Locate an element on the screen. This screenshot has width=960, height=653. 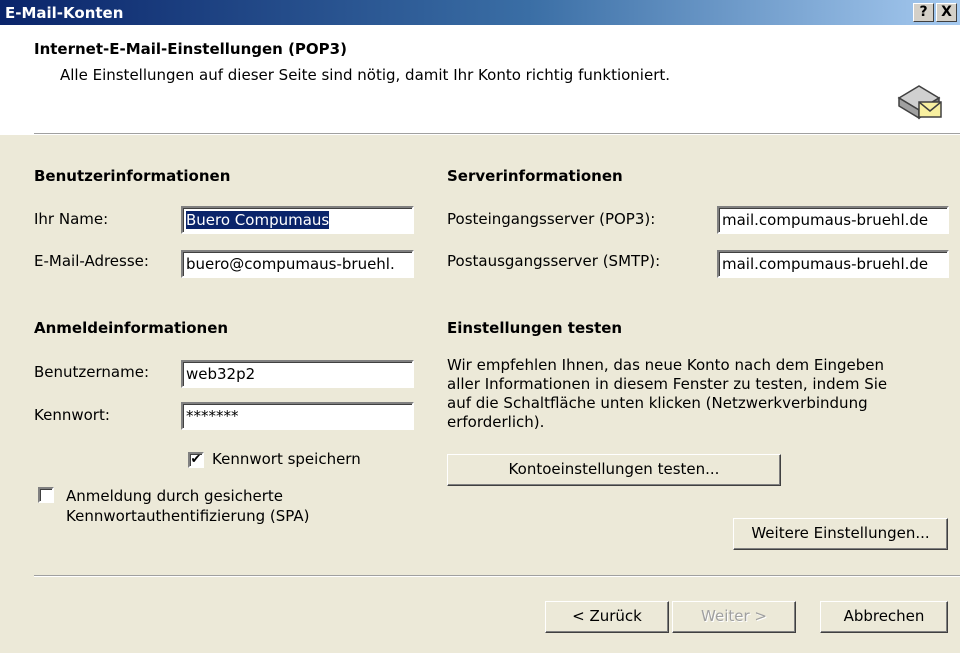
email-label: E-Mail-Adresse: is located at coordinates (91, 261).